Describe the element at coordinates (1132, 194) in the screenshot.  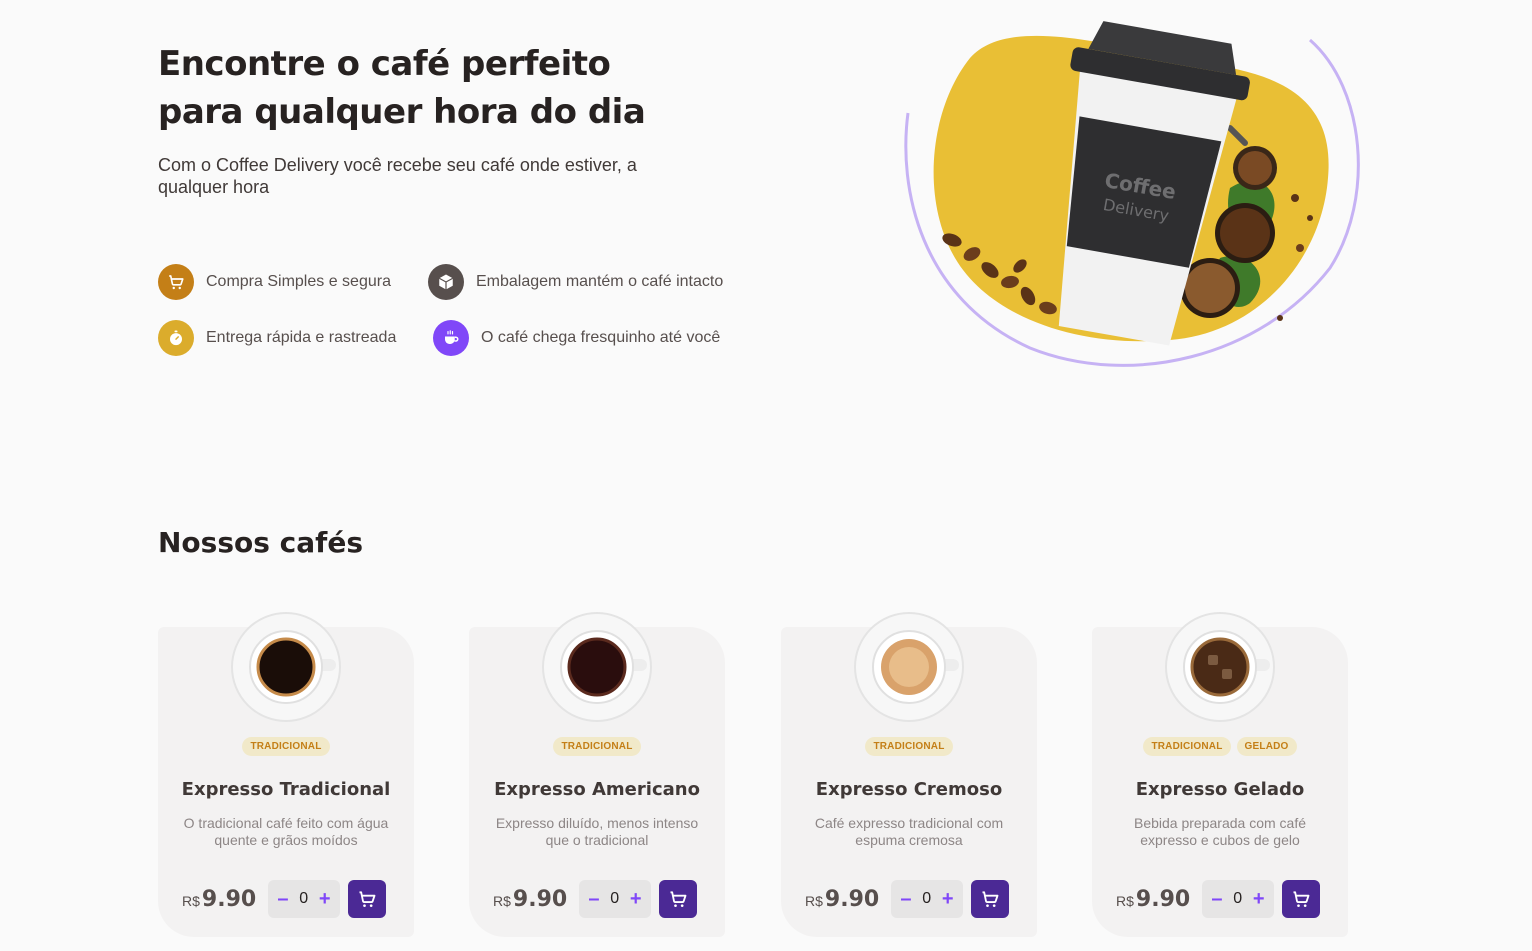
I see `hero-coffee-cup-illustration: Coffee Delivery` at that location.